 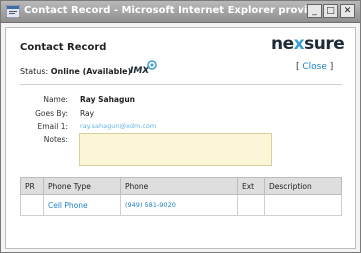 I want to click on phone-table-header: PR Phone Type Phone Ext Description, so click(x=181, y=186).